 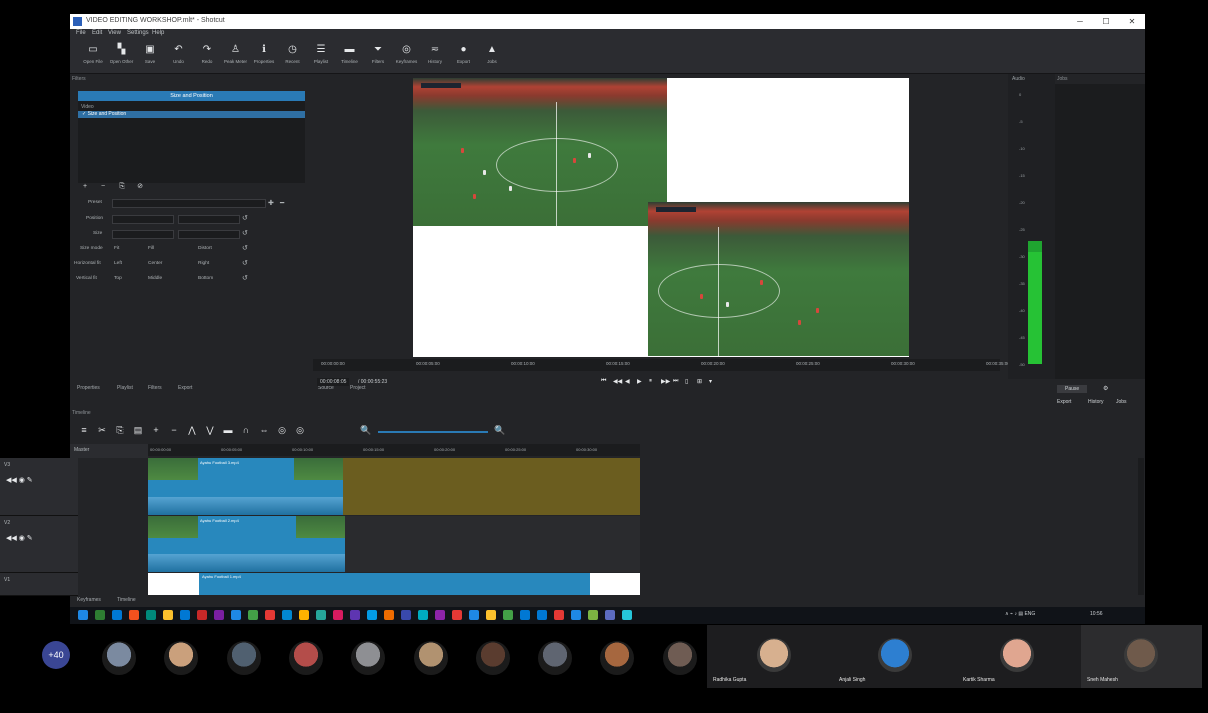 What do you see at coordinates (118, 263) in the screenshot?
I see `radio-left: Left` at bounding box center [118, 263].